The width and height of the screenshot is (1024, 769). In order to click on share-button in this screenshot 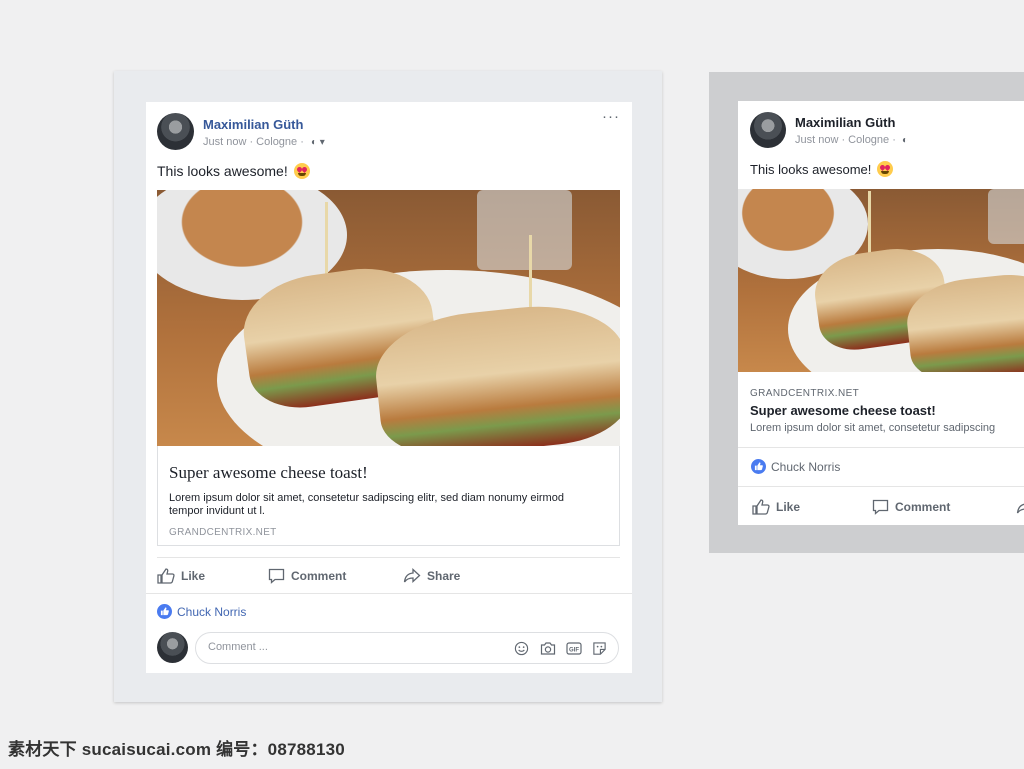, I will do `click(1020, 507)`.